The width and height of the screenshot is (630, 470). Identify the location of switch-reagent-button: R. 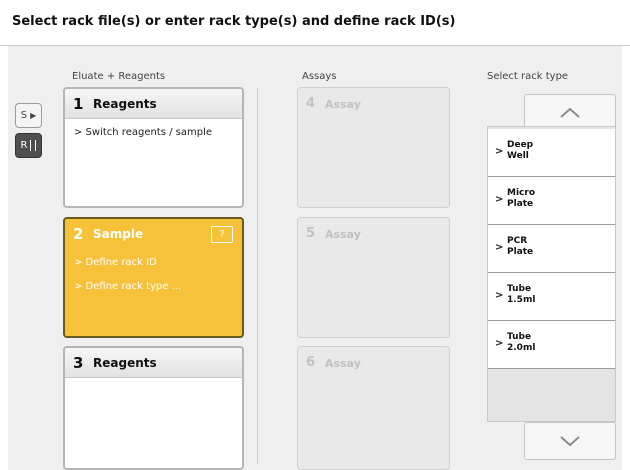
(28, 145).